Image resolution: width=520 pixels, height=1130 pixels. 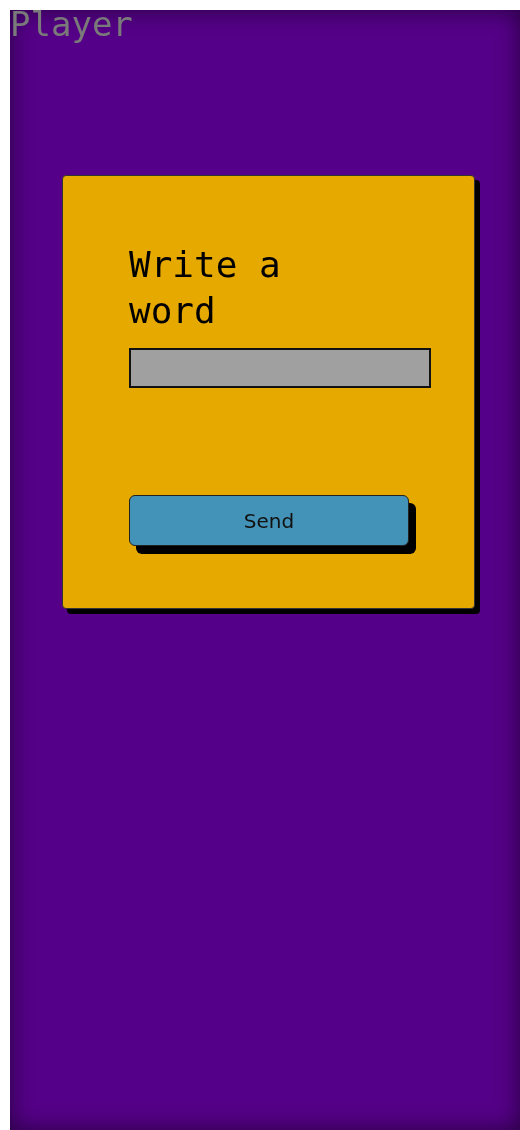 What do you see at coordinates (280, 368) in the screenshot?
I see `word-input-field` at bounding box center [280, 368].